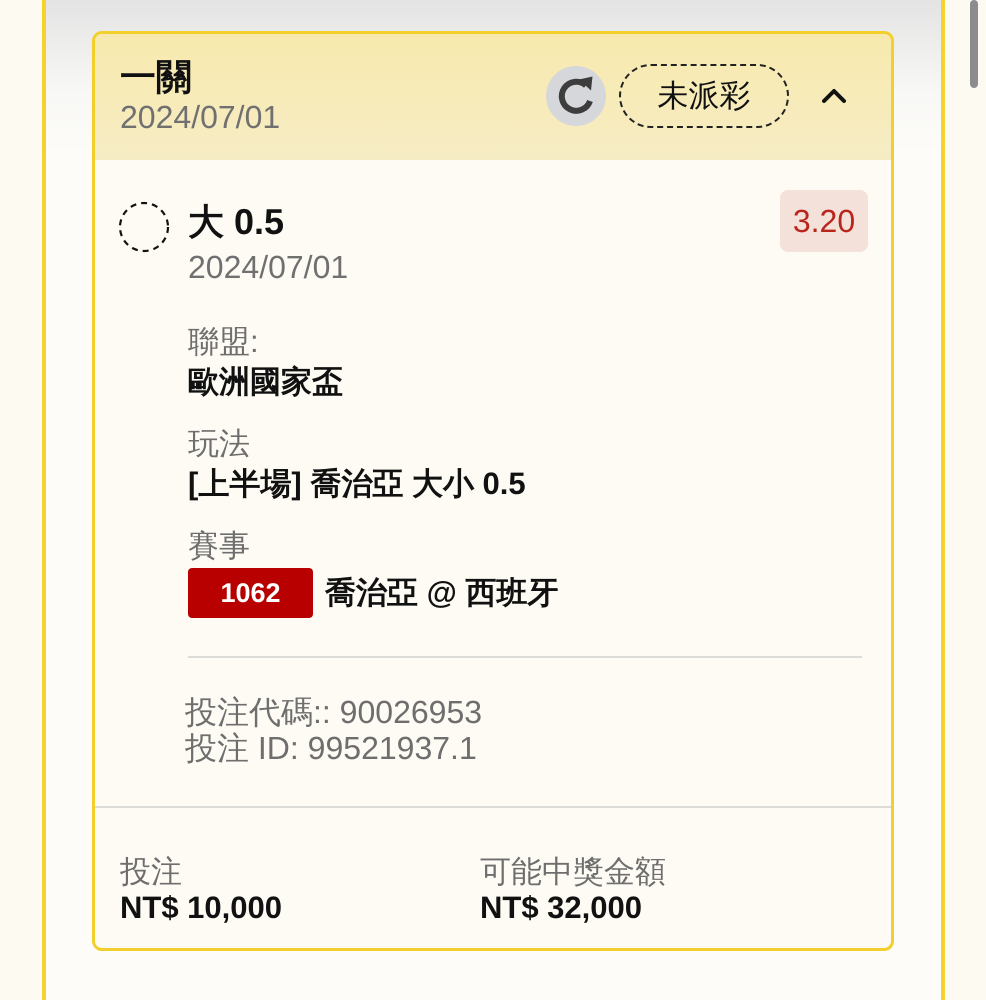 The image size is (986, 1000). What do you see at coordinates (704, 96) in the screenshot?
I see `status-badge: 未派彩` at bounding box center [704, 96].